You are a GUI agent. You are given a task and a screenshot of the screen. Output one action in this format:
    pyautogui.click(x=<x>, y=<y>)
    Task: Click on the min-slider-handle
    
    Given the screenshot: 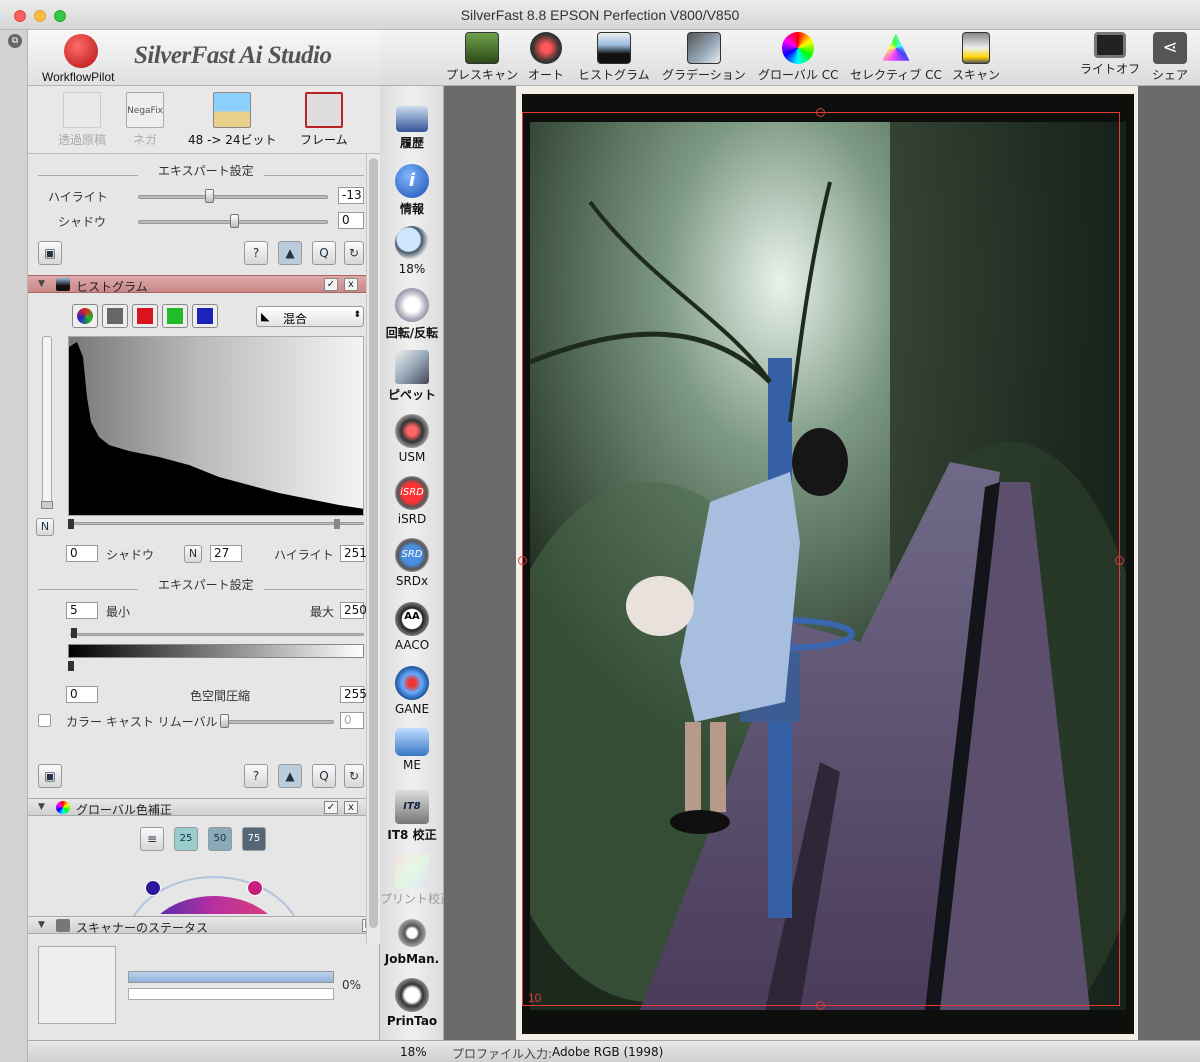 What is the action you would take?
    pyautogui.click(x=74, y=633)
    